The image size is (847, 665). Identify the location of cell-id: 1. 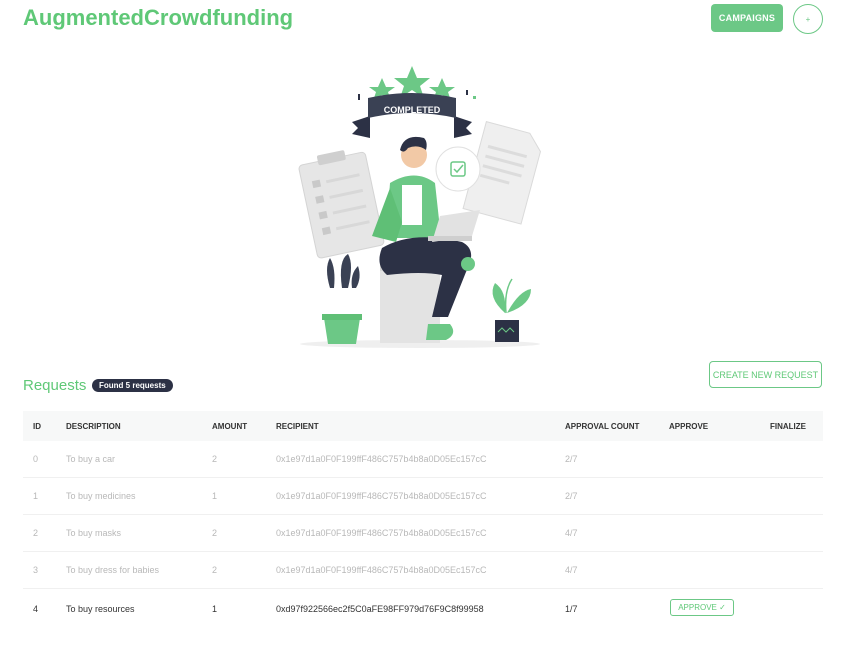
(36, 496).